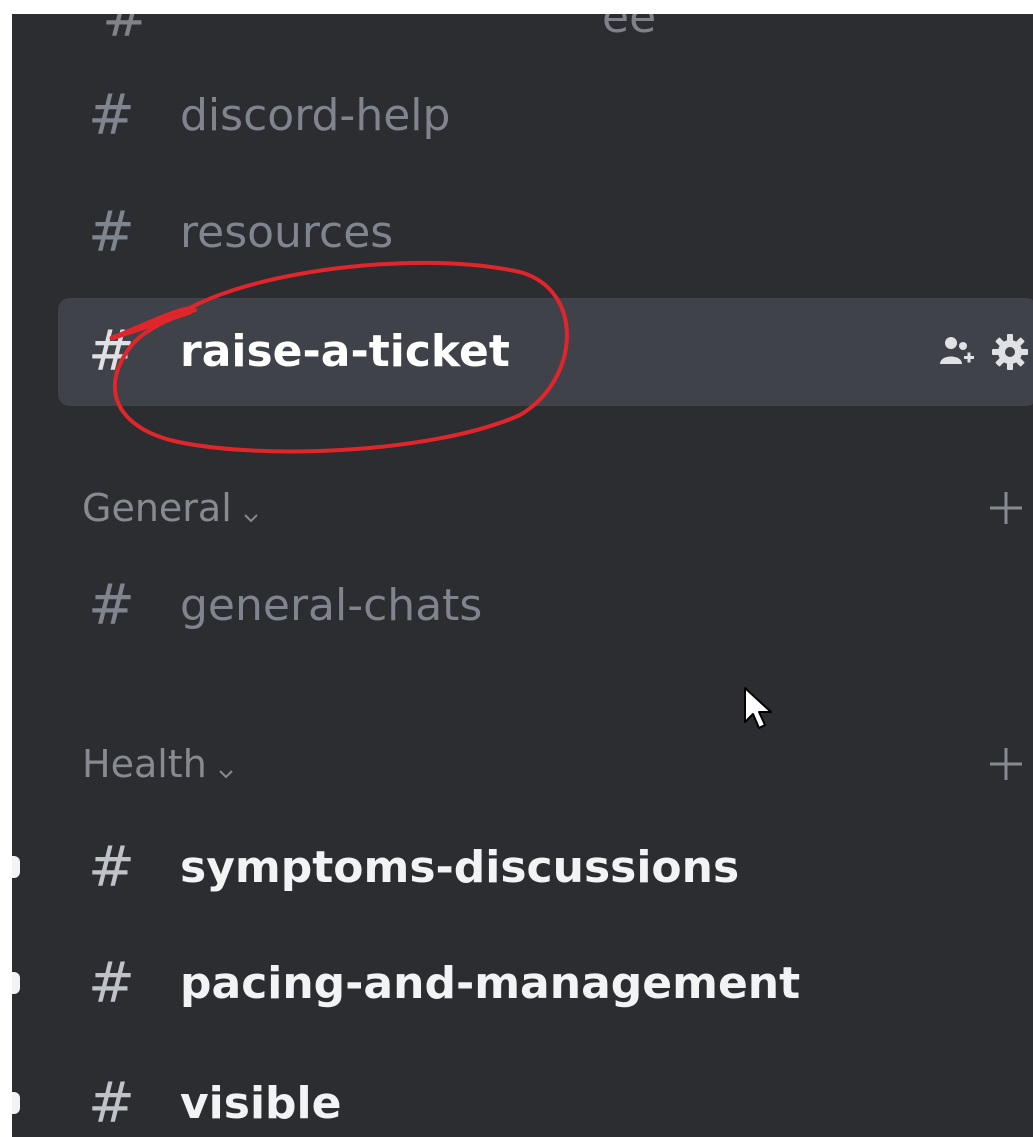 Image resolution: width=1033 pixels, height=1137 pixels. Describe the element at coordinates (157, 508) in the screenshot. I see `category-title: General` at that location.